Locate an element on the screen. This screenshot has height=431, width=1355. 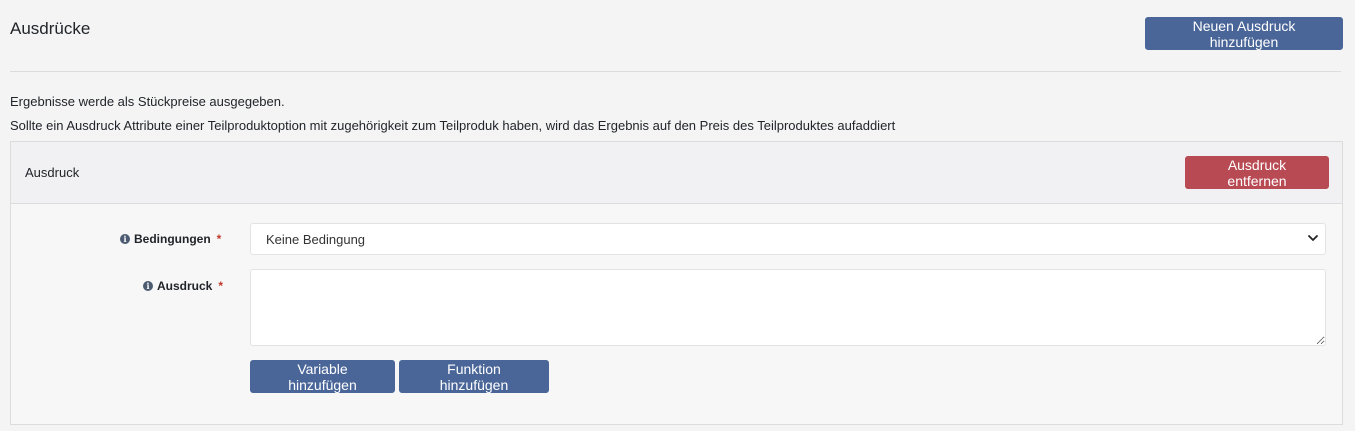
conditions-select: Keine Bedingung is located at coordinates (788, 239).